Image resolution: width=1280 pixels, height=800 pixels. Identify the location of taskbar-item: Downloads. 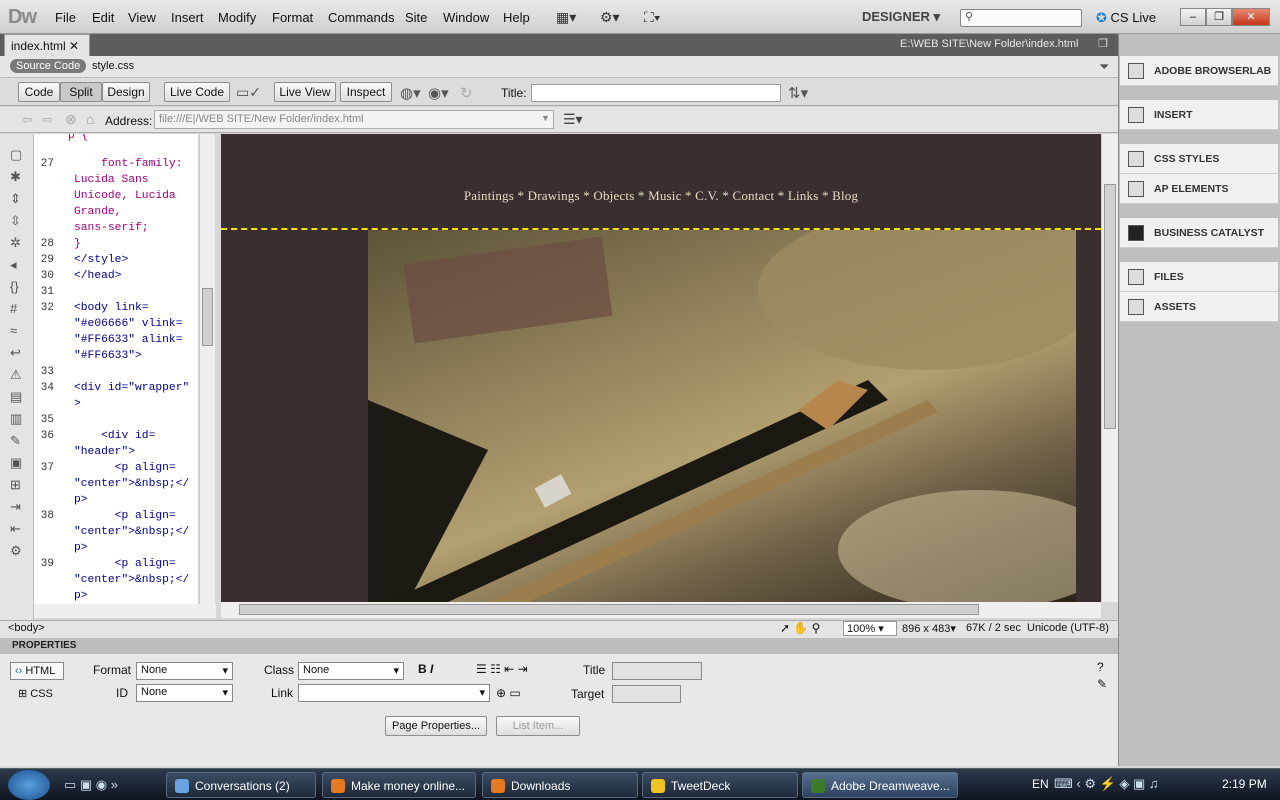
(560, 785).